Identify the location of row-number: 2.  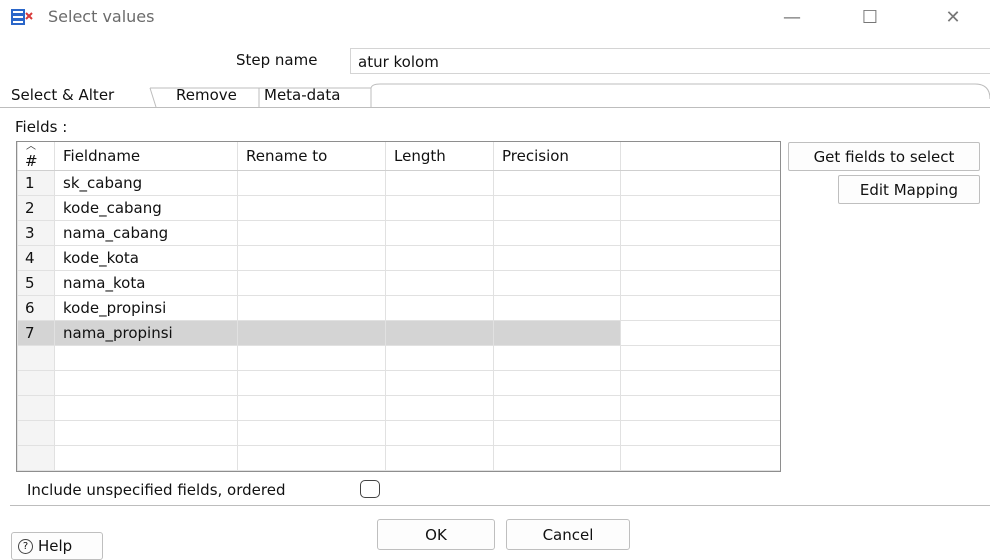
(36, 208).